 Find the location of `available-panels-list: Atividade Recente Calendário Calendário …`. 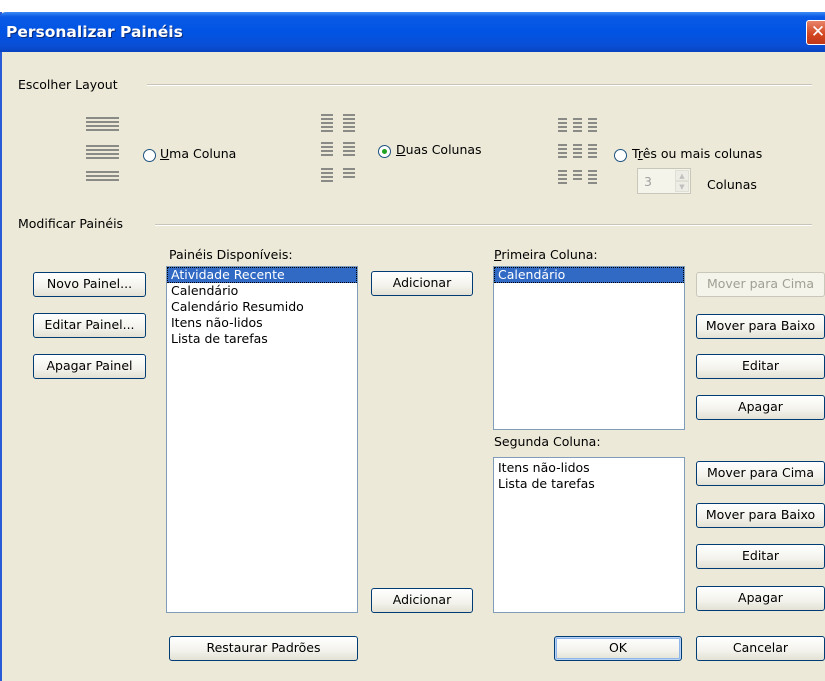

available-panels-list: Atividade Recente Calendário Calendário … is located at coordinates (262, 439).